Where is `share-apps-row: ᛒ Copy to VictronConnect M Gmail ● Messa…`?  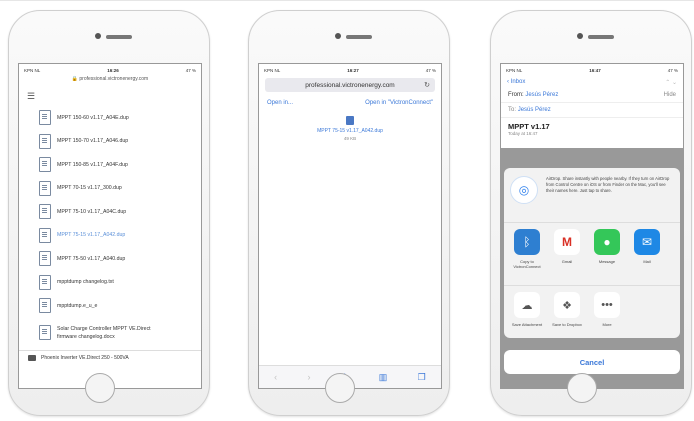 share-apps-row: ᛒ Copy to VictronConnect M Gmail ● Messa… is located at coordinates (592, 254).